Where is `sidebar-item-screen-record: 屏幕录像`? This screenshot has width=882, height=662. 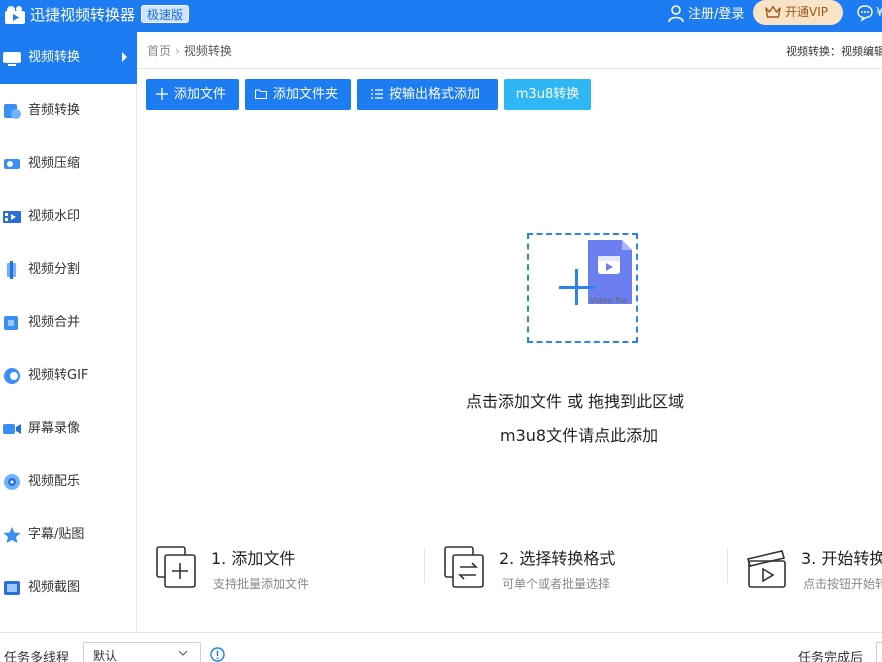
sidebar-item-screen-record: 屏幕录像 is located at coordinates (68, 429).